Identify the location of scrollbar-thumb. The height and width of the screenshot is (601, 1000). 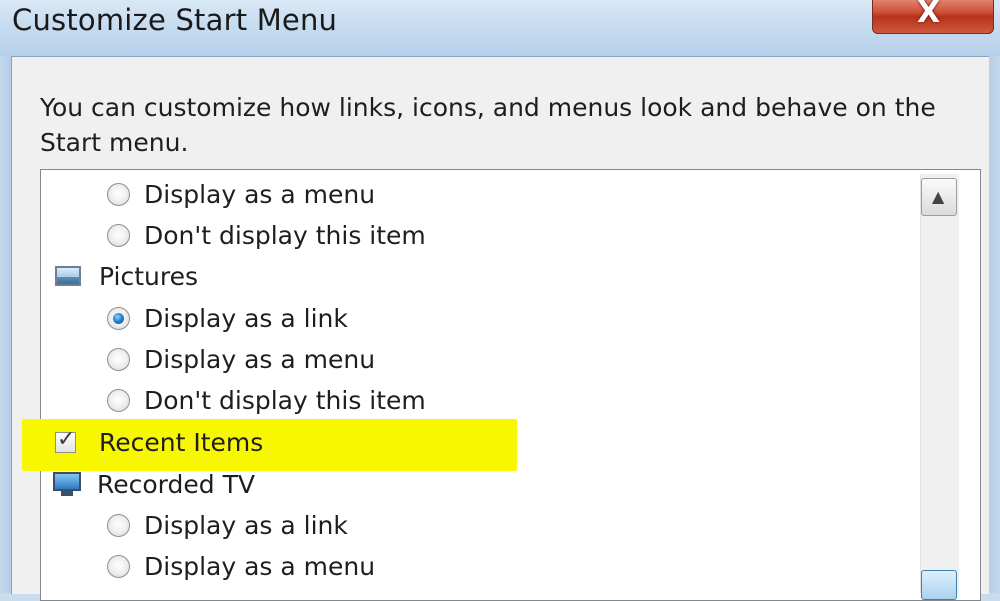
(939, 585).